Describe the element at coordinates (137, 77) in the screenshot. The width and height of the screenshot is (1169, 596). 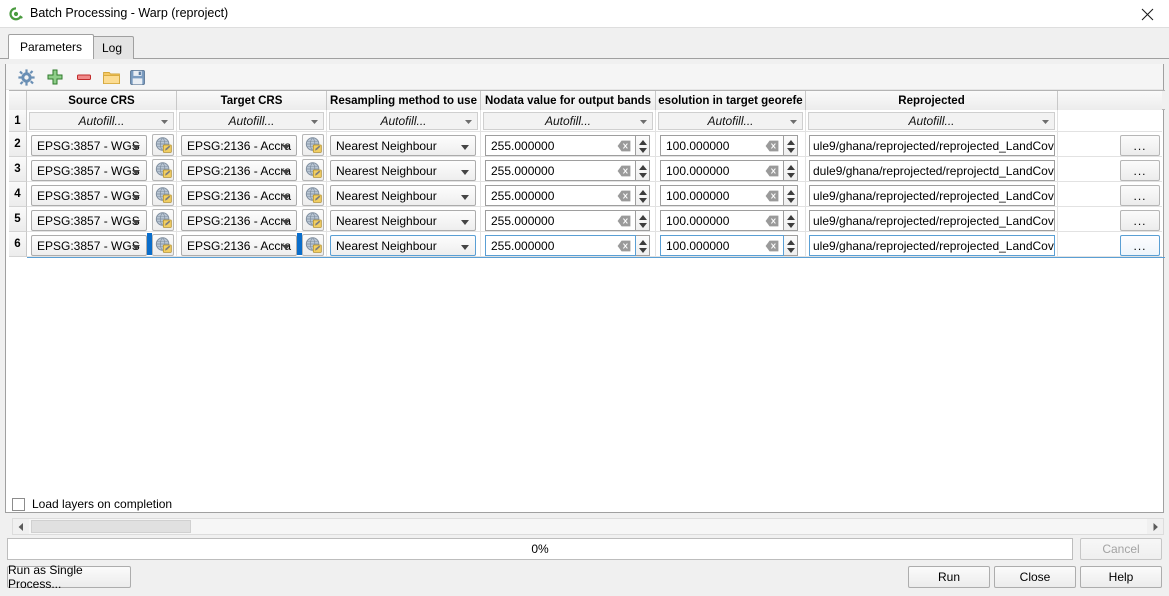
I see `floppy-disk-icon` at that location.